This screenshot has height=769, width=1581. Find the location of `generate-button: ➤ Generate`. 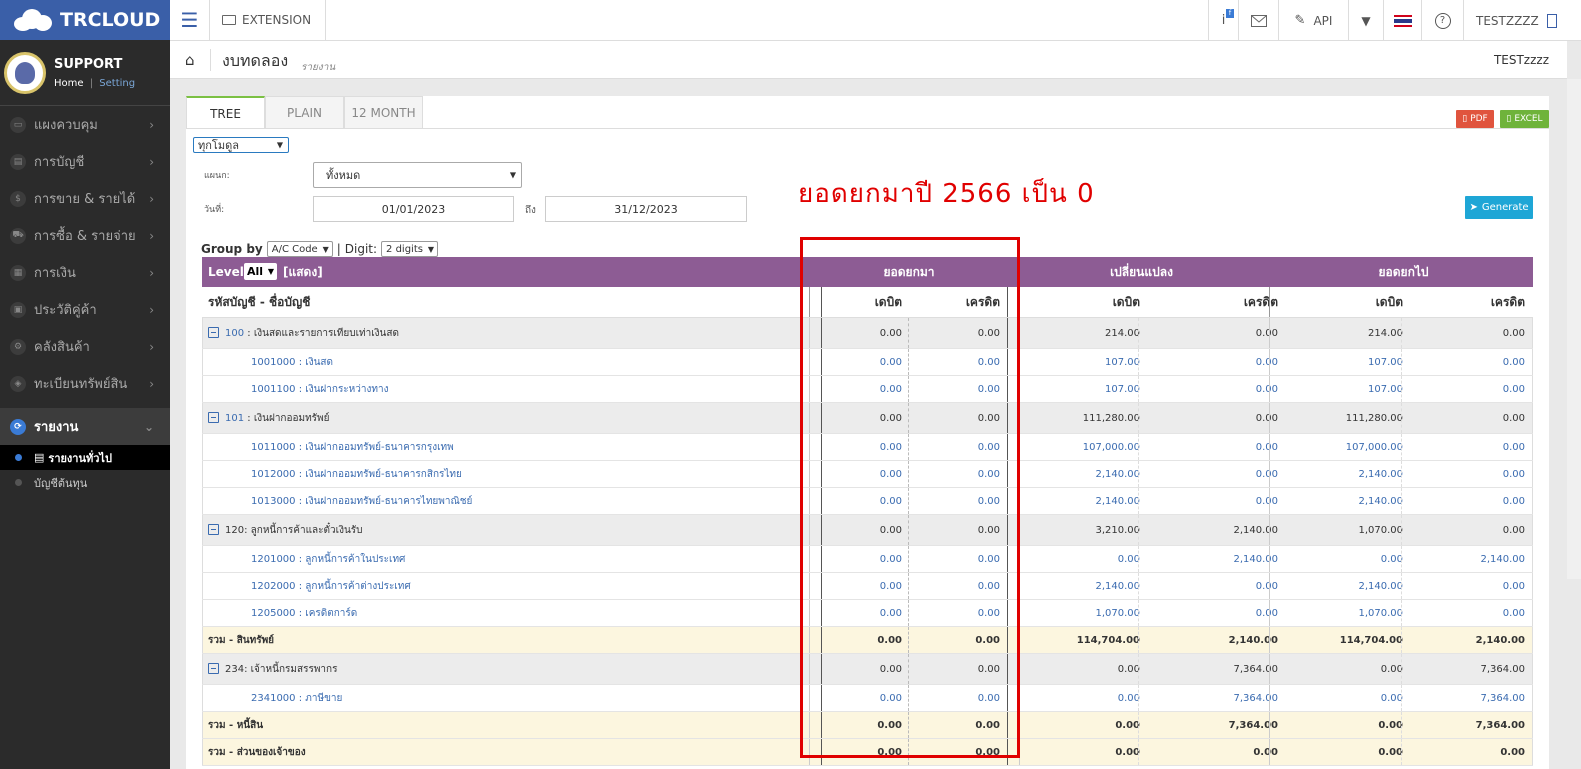

generate-button: ➤ Generate is located at coordinates (1499, 207).